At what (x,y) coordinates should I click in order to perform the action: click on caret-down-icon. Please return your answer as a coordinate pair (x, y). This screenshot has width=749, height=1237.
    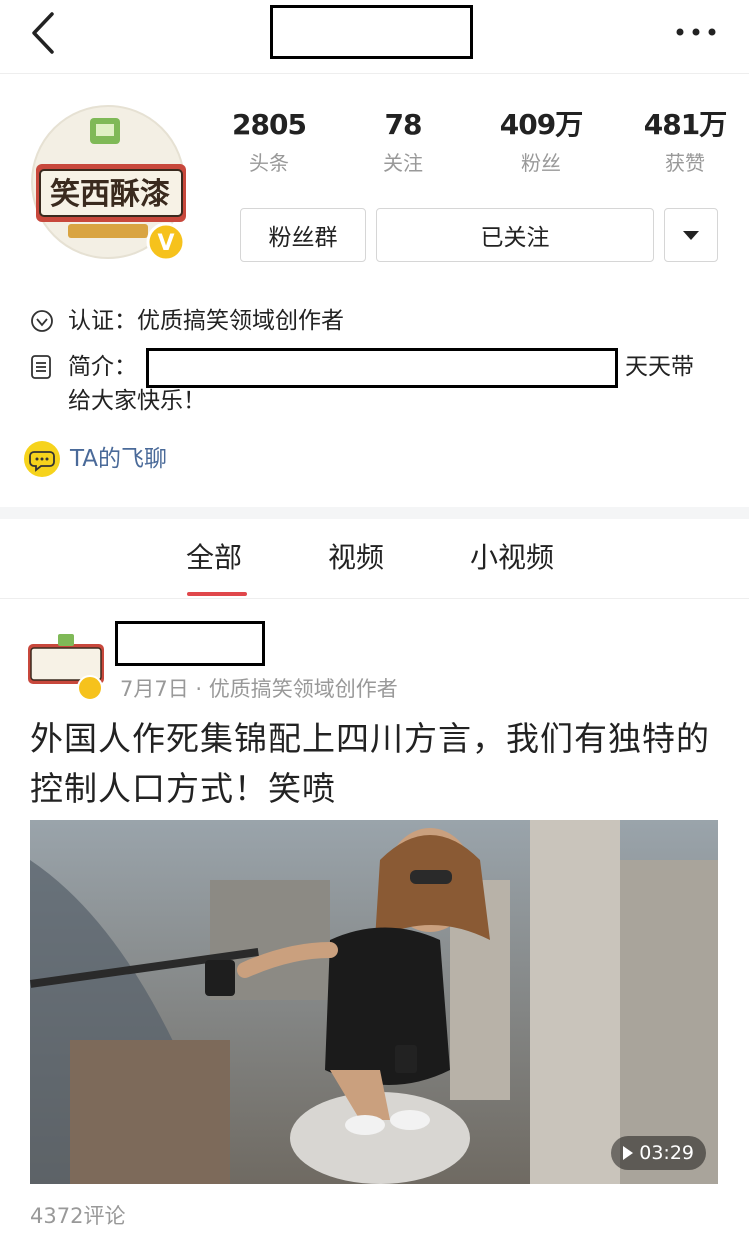
    Looking at the image, I should click on (691, 235).